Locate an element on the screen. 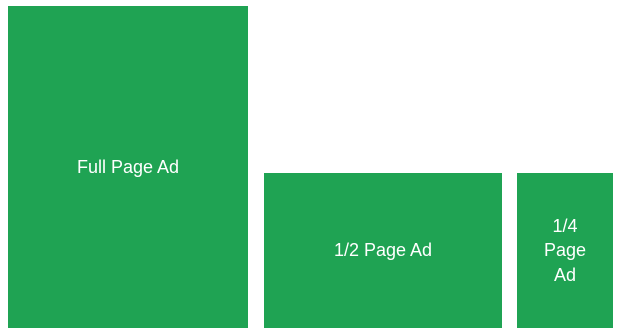 The image size is (621, 328). full-page-ad-label: Full Page Ad is located at coordinates (128, 166).